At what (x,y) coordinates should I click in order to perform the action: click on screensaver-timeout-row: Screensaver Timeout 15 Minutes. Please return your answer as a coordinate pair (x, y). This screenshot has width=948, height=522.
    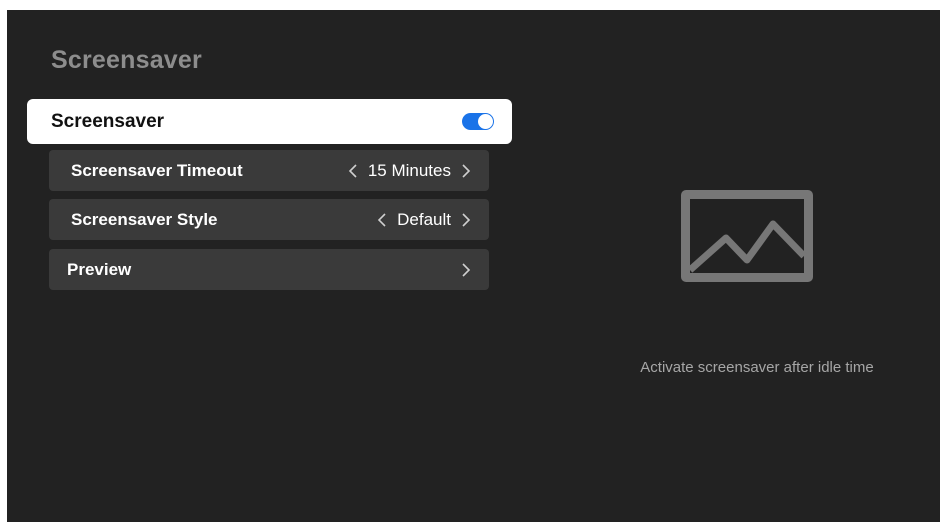
    Looking at the image, I should click on (269, 170).